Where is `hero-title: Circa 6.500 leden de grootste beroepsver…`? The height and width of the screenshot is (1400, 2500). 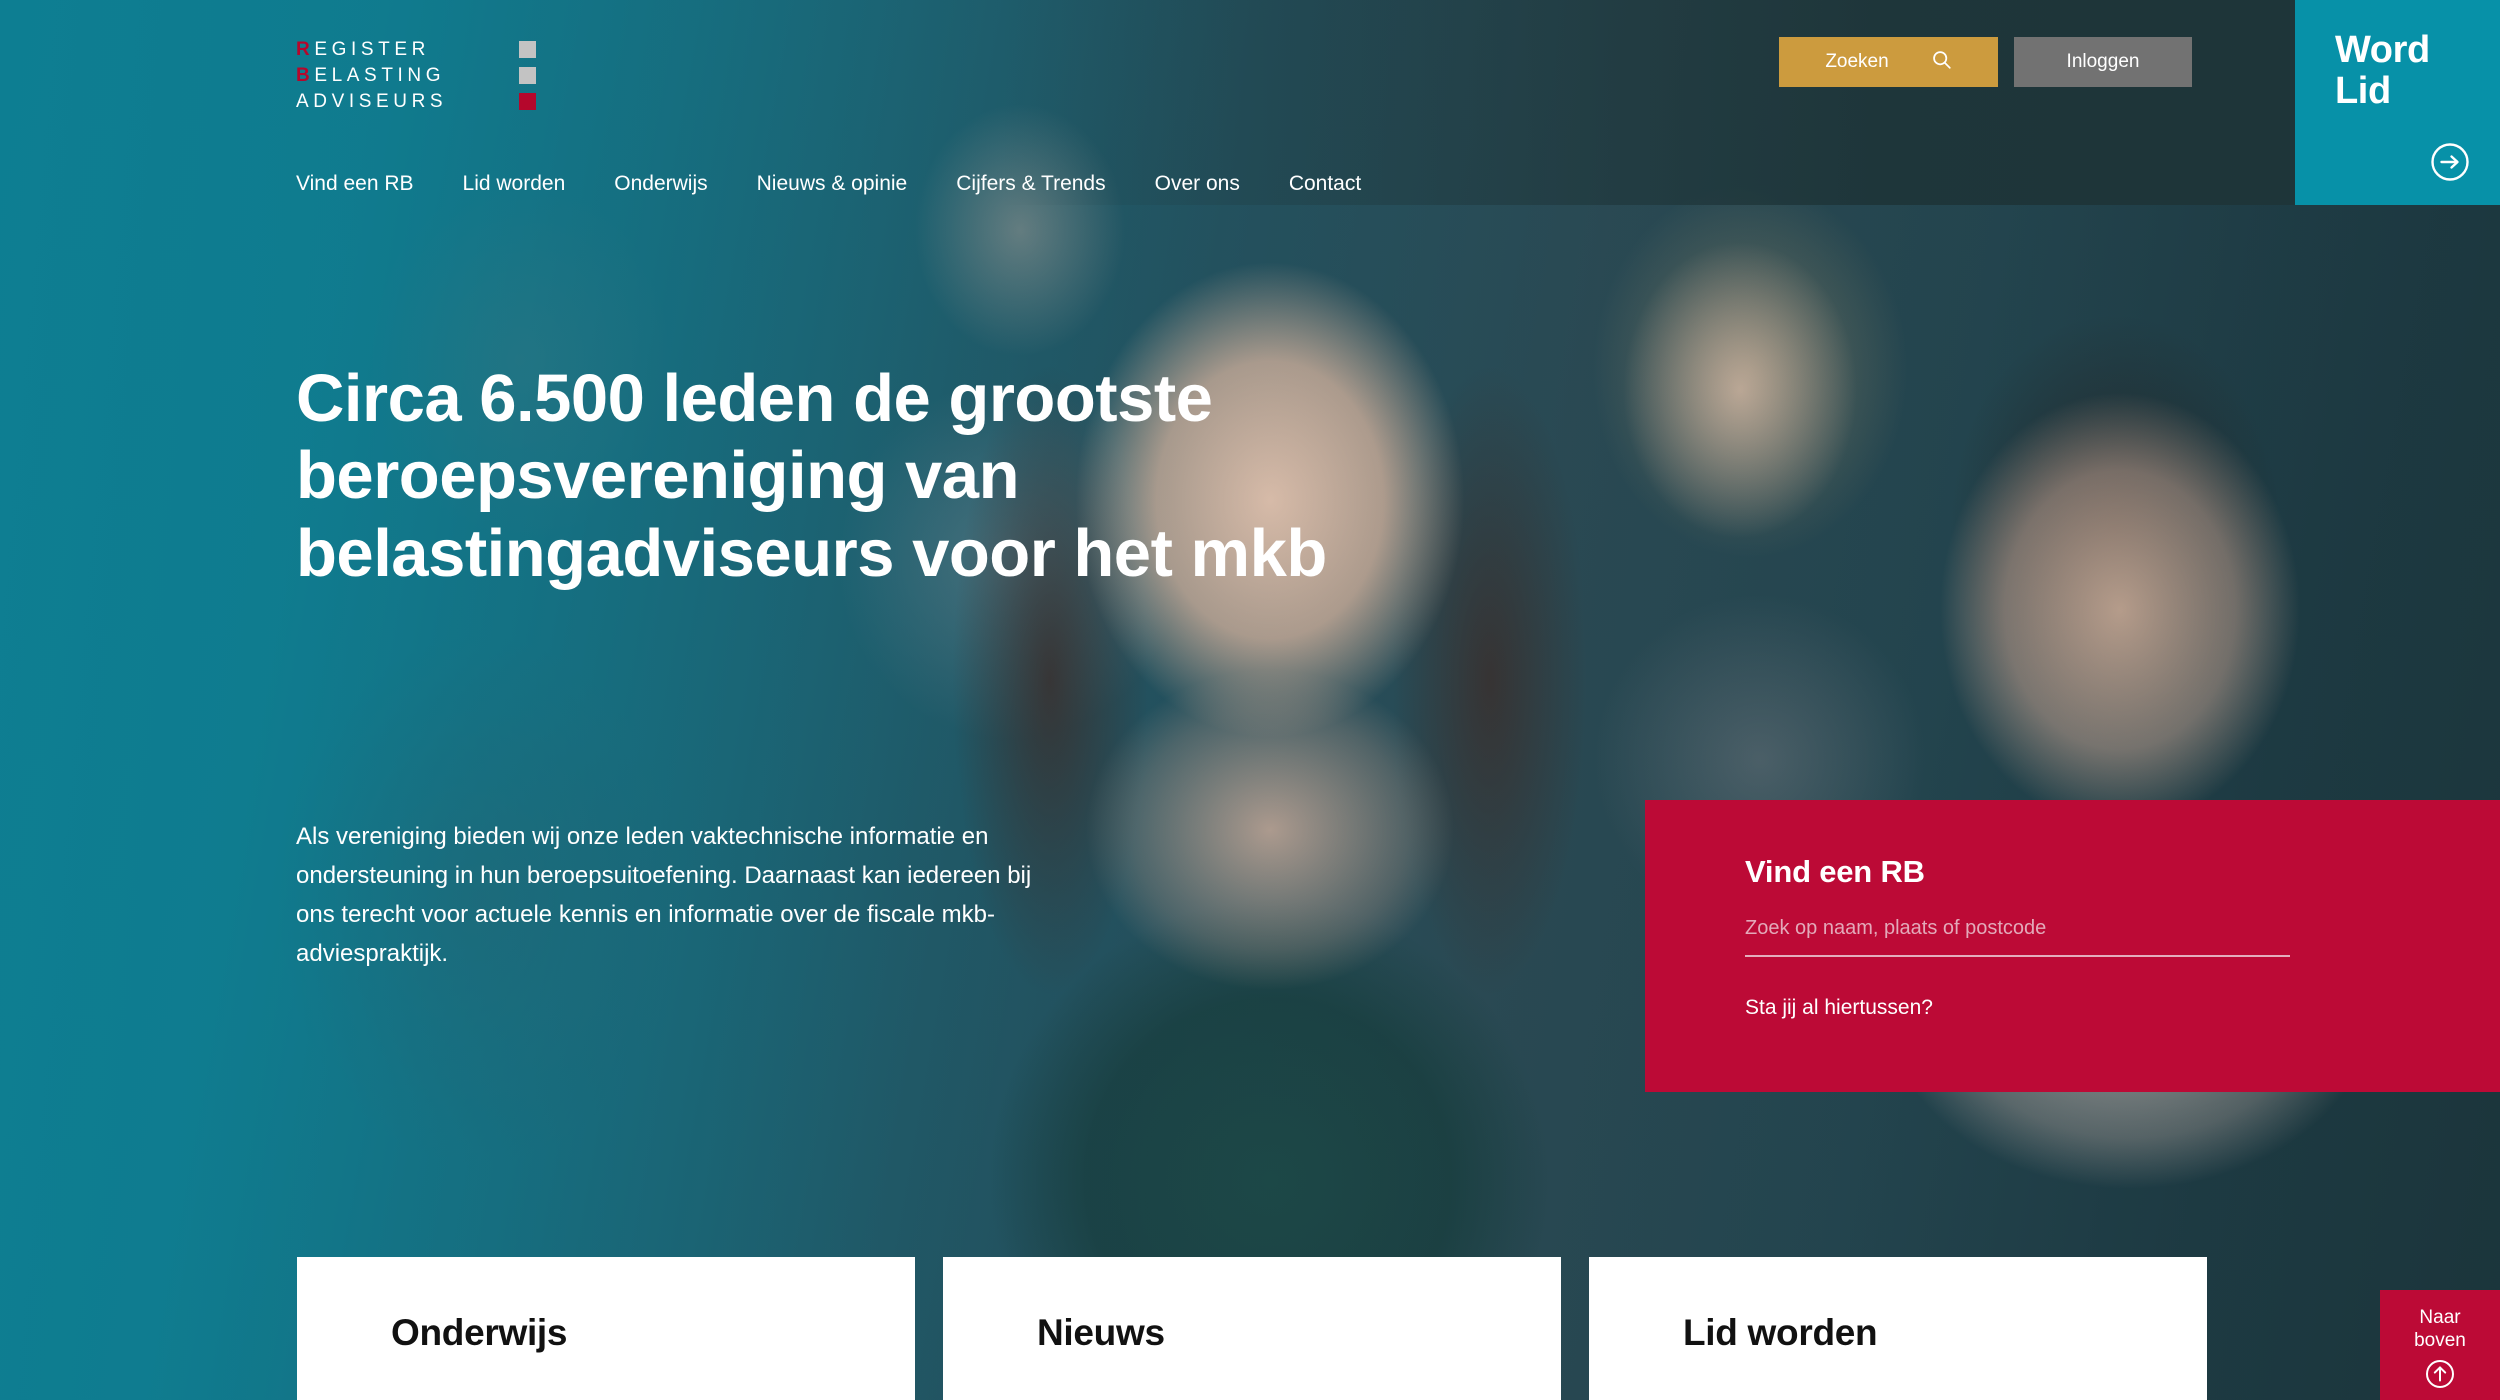 hero-title: Circa 6.500 leden de grootste beroepsver… is located at coordinates (811, 476).